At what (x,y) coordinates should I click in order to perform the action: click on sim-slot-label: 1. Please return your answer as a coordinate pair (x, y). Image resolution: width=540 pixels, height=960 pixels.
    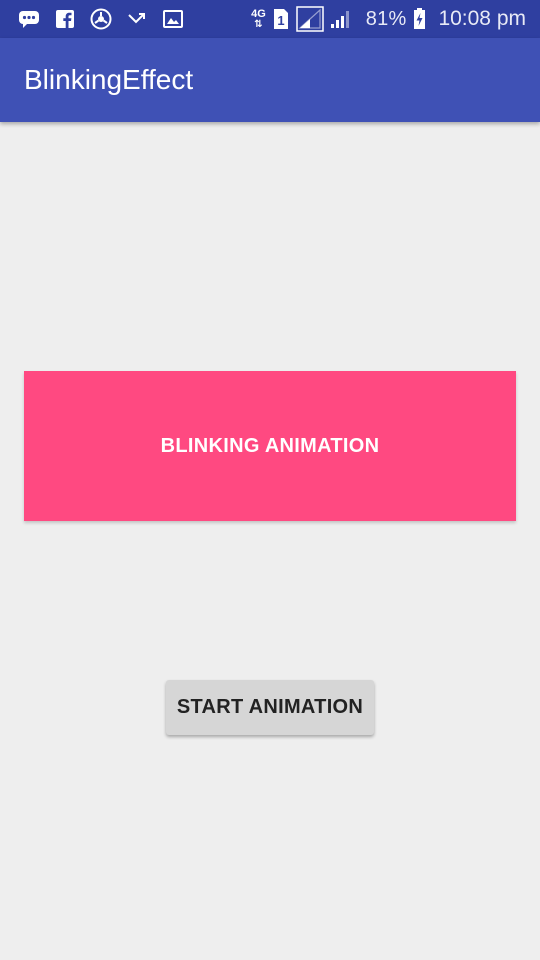
    Looking at the image, I should click on (280, 20).